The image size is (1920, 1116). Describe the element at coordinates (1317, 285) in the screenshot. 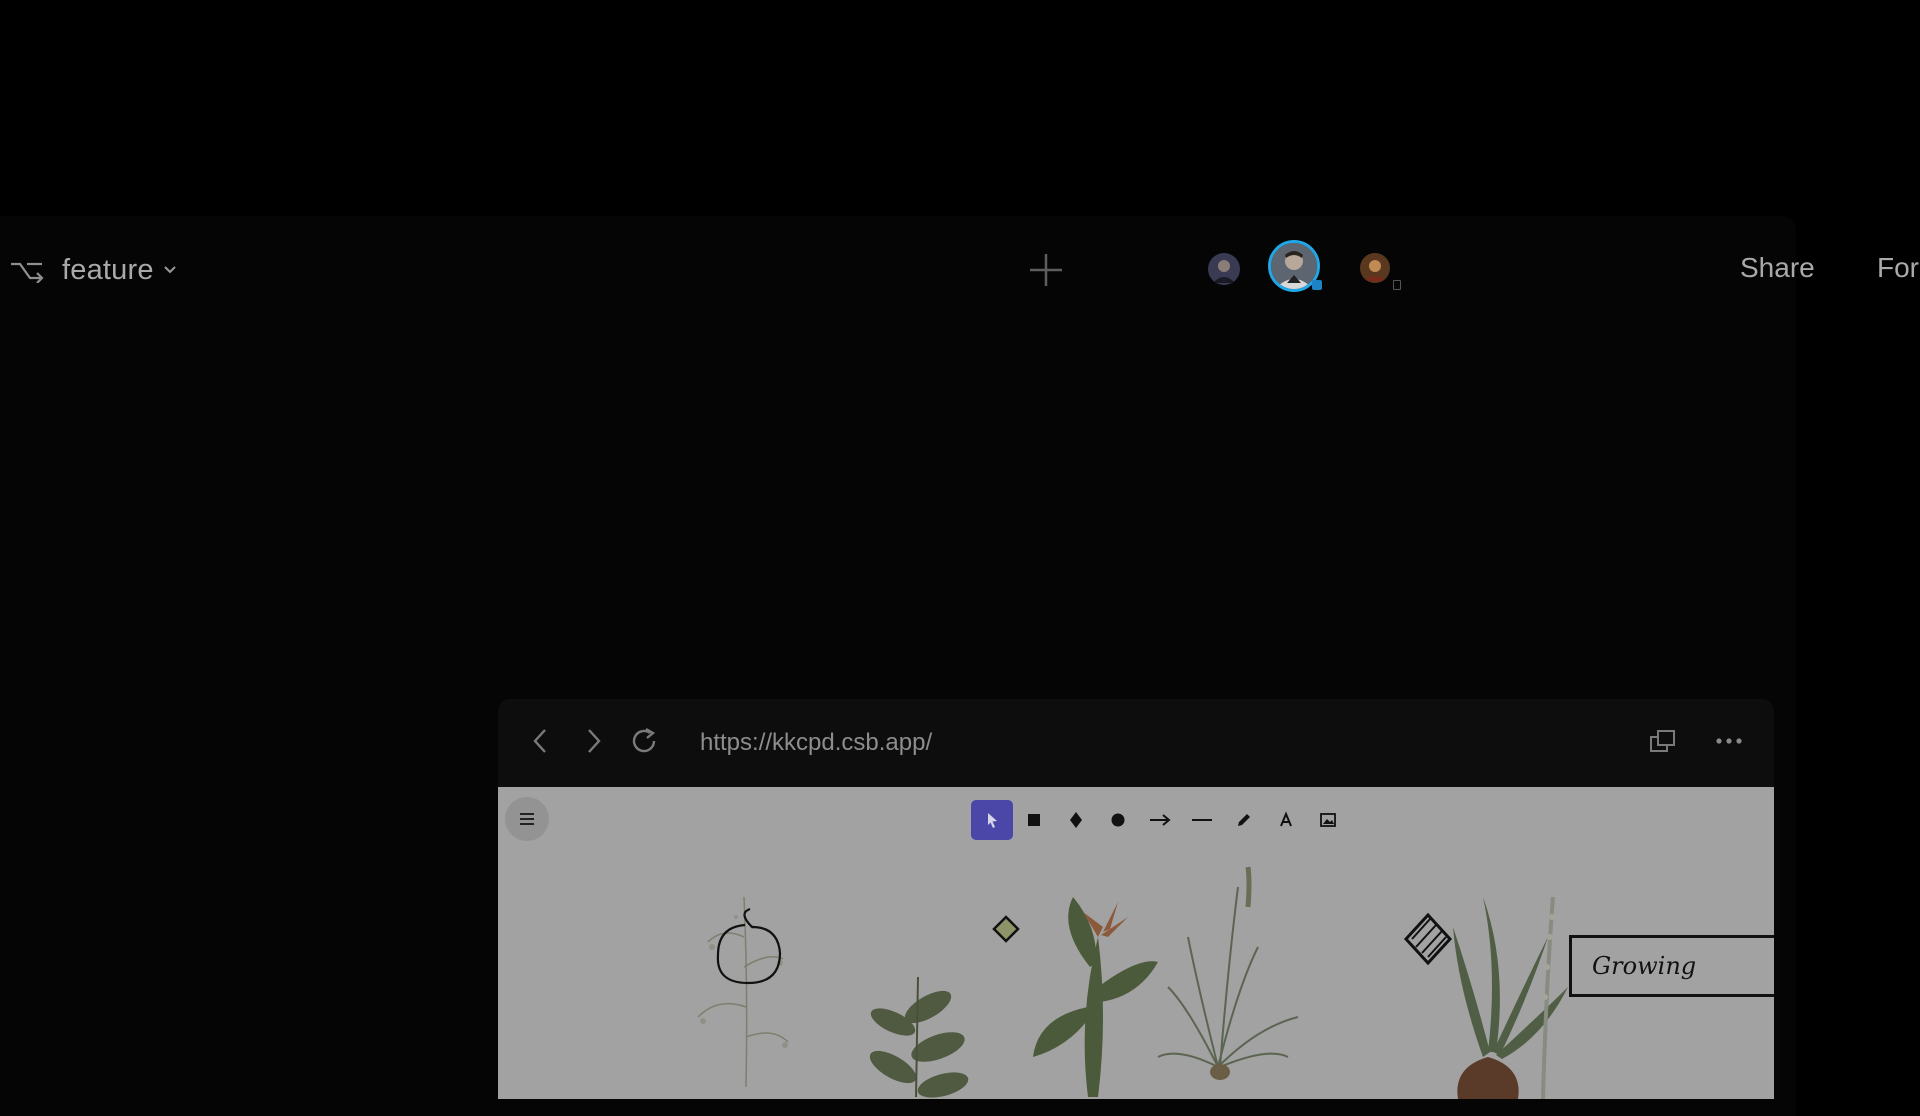

I see `online-status-icon` at that location.